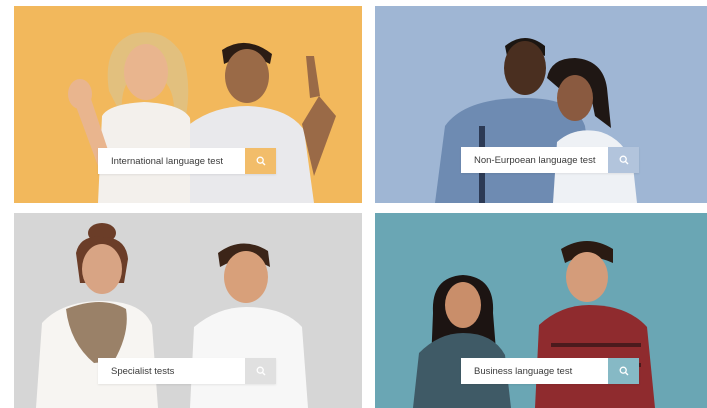 Image resolution: width=707 pixels, height=408 pixels. I want to click on search-bar: International language test, so click(187, 161).